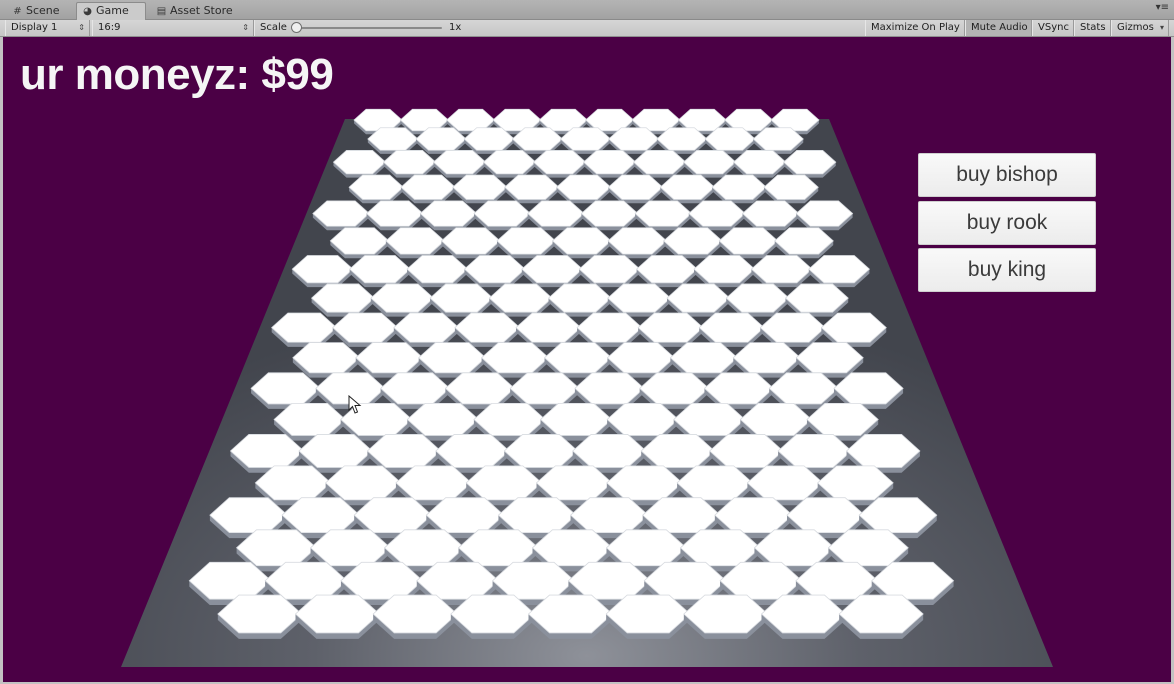  What do you see at coordinates (1007, 270) in the screenshot?
I see `buy-king-button: buy king` at bounding box center [1007, 270].